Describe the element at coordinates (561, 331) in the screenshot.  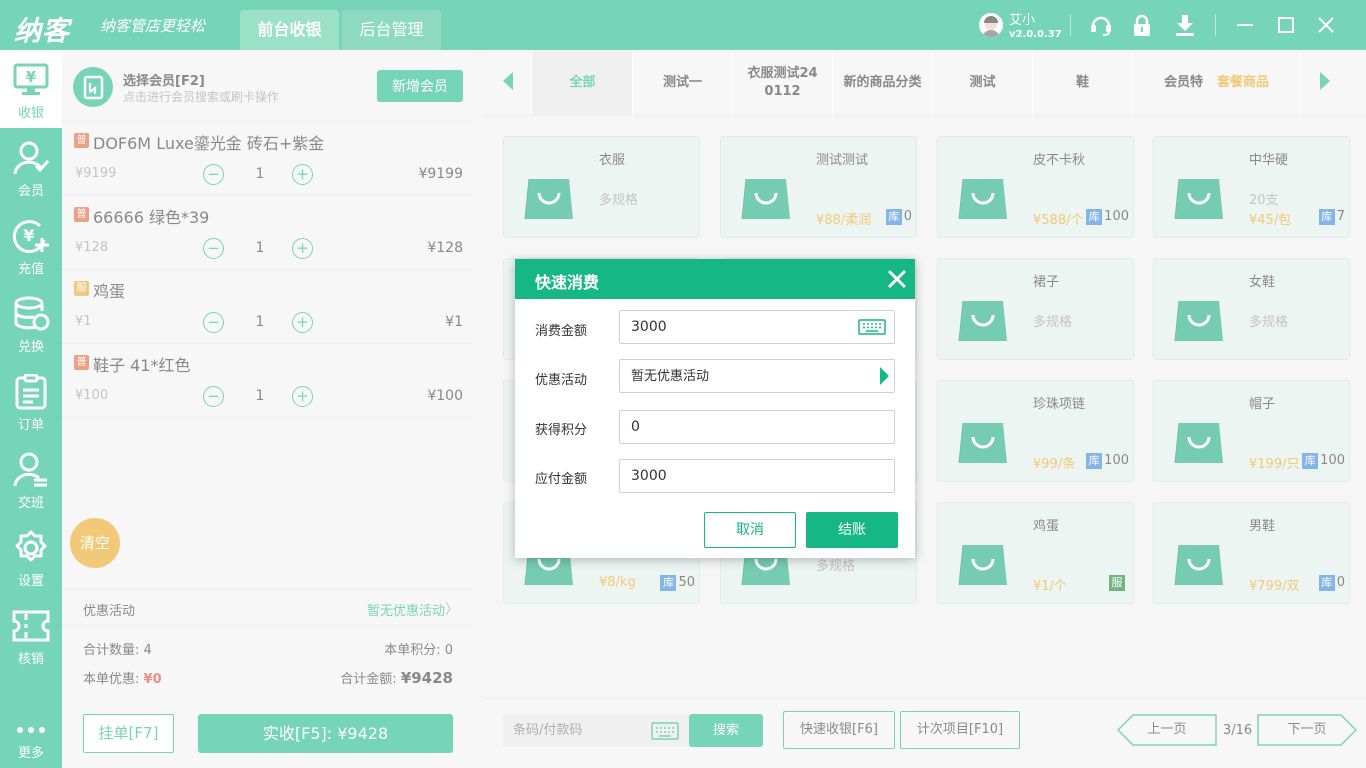
I see `amount-label: 消费金额` at that location.